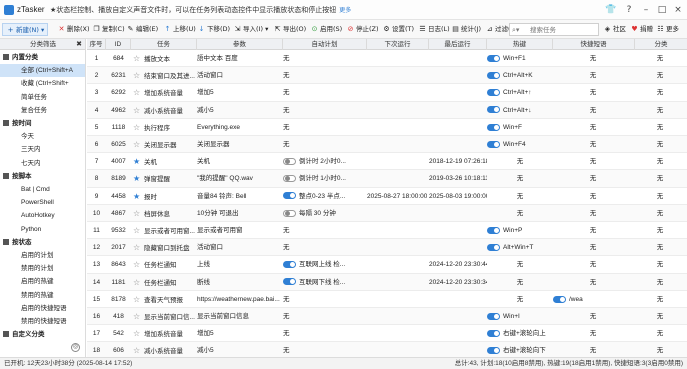  Describe the element at coordinates (164, 44) in the screenshot. I see `col-task: 任务` at that location.